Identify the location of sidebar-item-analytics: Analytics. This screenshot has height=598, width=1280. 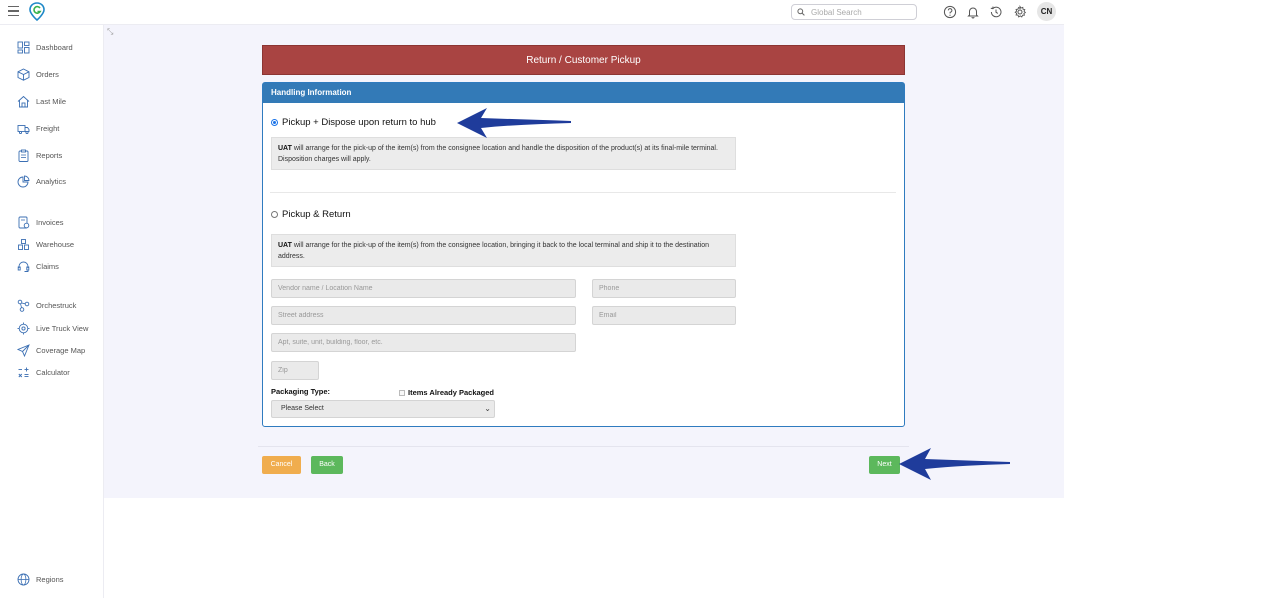
(41, 181).